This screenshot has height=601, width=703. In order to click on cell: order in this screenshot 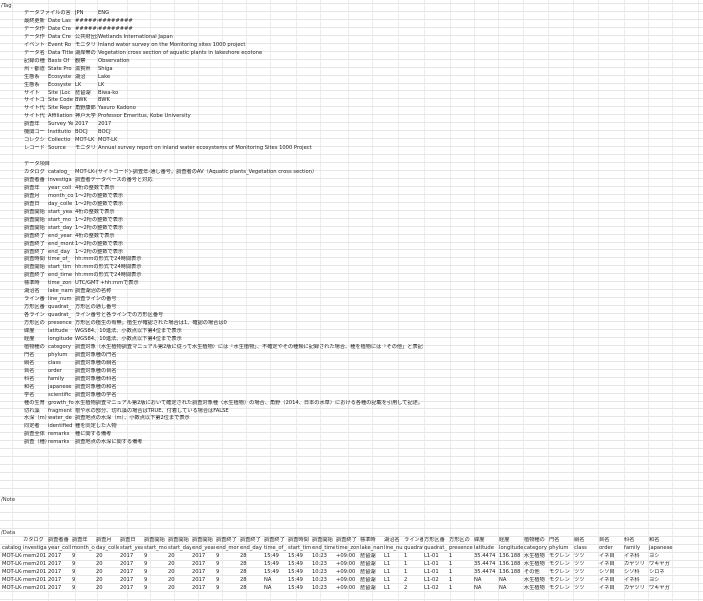, I will do `click(611, 548)`.